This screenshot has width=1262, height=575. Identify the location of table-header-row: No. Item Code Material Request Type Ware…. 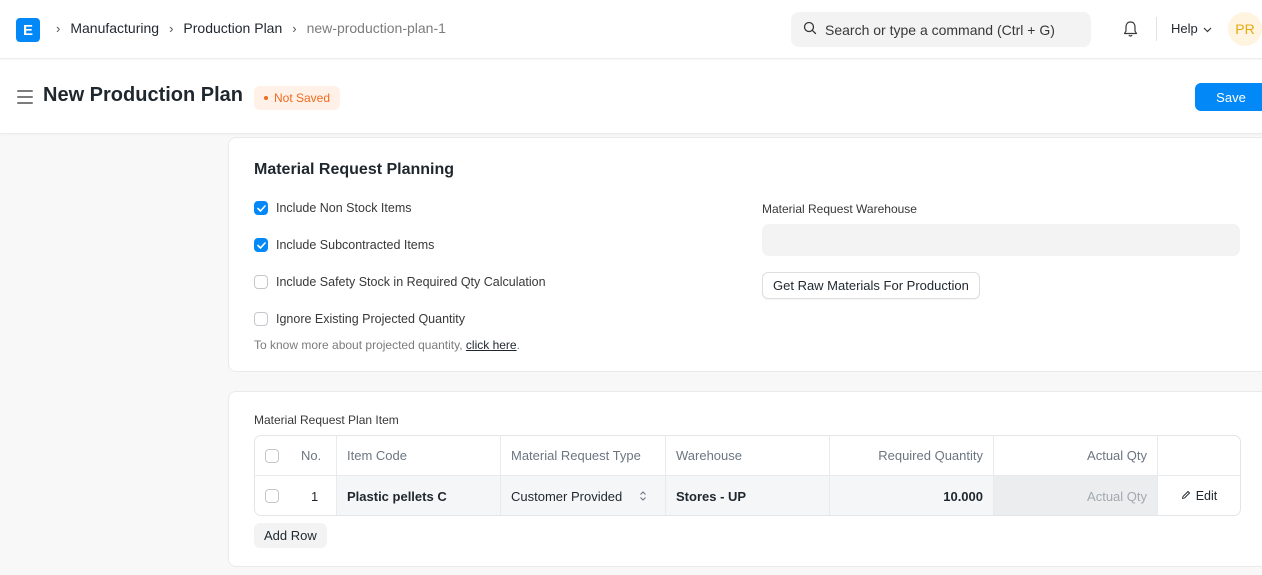
(747, 456).